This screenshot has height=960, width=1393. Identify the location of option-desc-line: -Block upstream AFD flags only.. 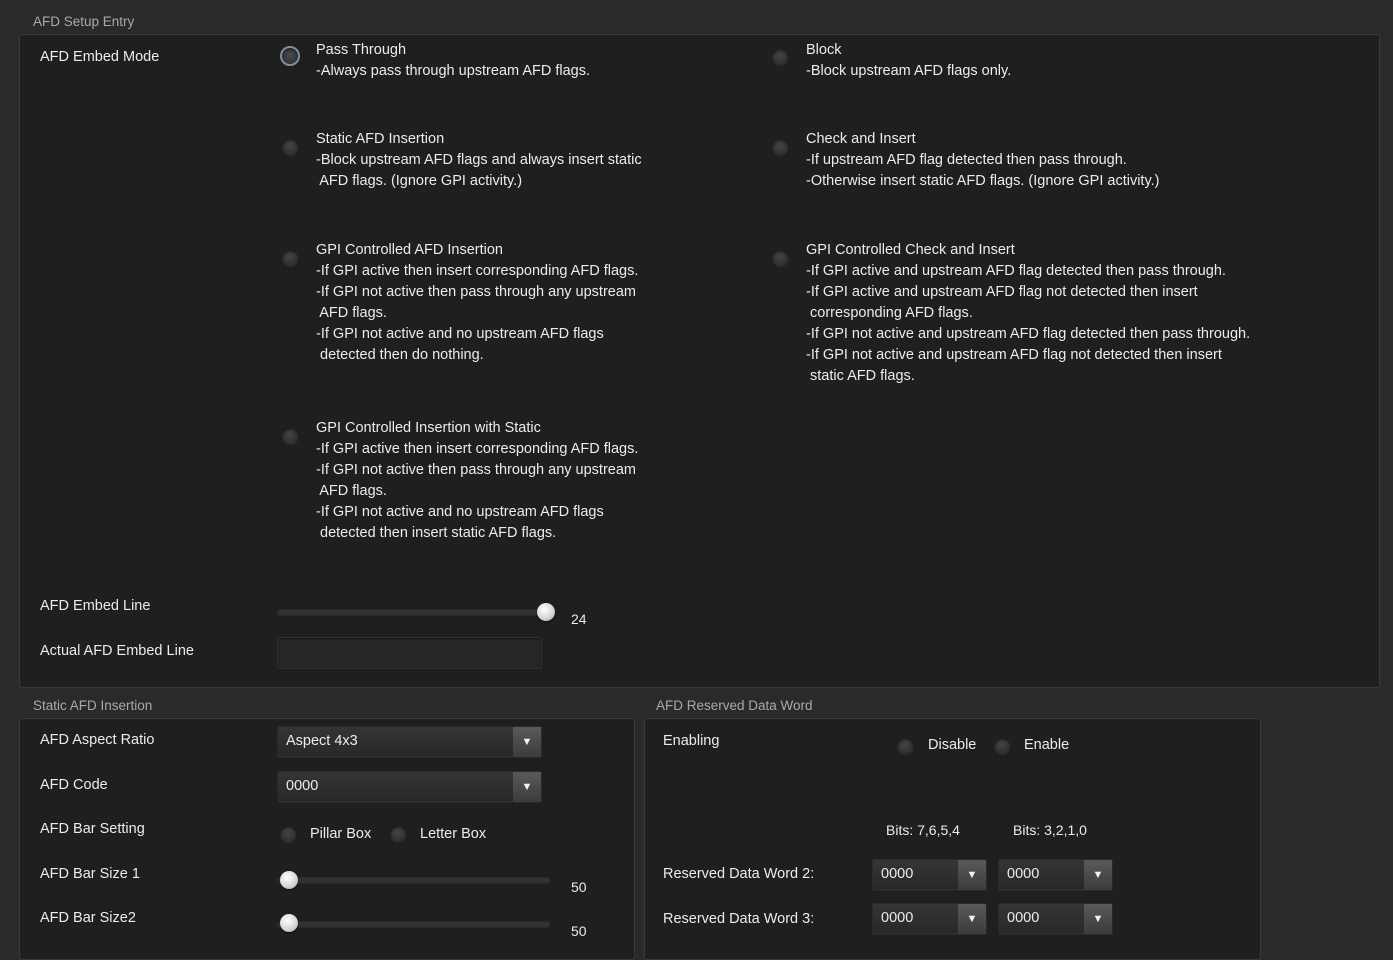
(909, 71).